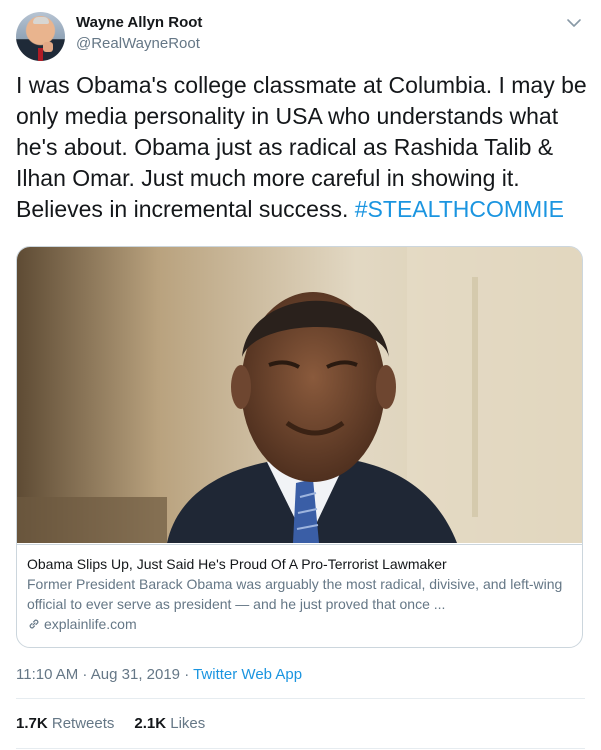  What do you see at coordinates (90, 624) in the screenshot?
I see `card-domain-text: explainlife.com` at bounding box center [90, 624].